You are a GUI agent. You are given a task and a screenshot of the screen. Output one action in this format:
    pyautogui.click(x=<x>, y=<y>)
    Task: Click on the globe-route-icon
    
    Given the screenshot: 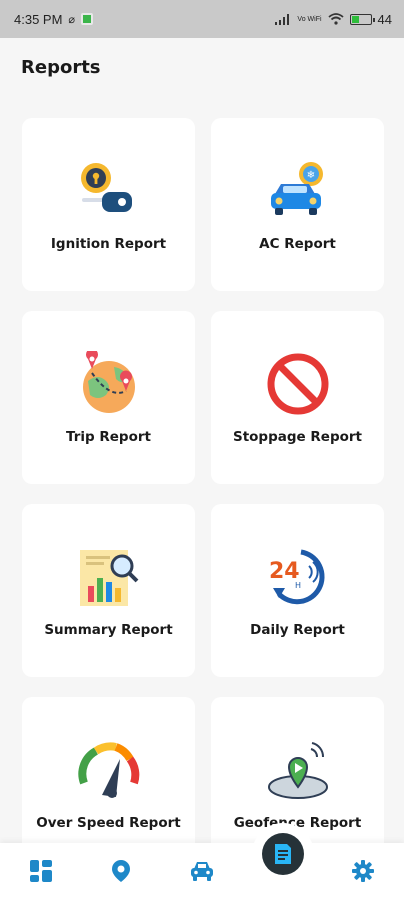 What is the action you would take?
    pyautogui.click(x=109, y=384)
    